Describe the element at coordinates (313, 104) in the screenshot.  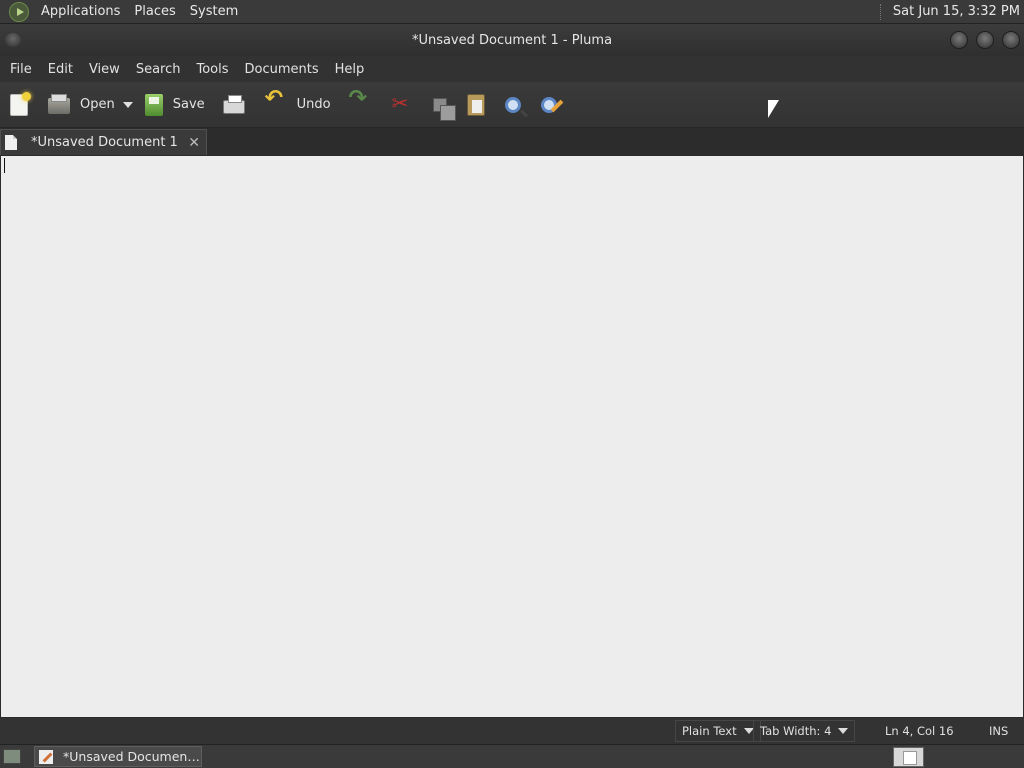
I see `undo-label: Undo` at that location.